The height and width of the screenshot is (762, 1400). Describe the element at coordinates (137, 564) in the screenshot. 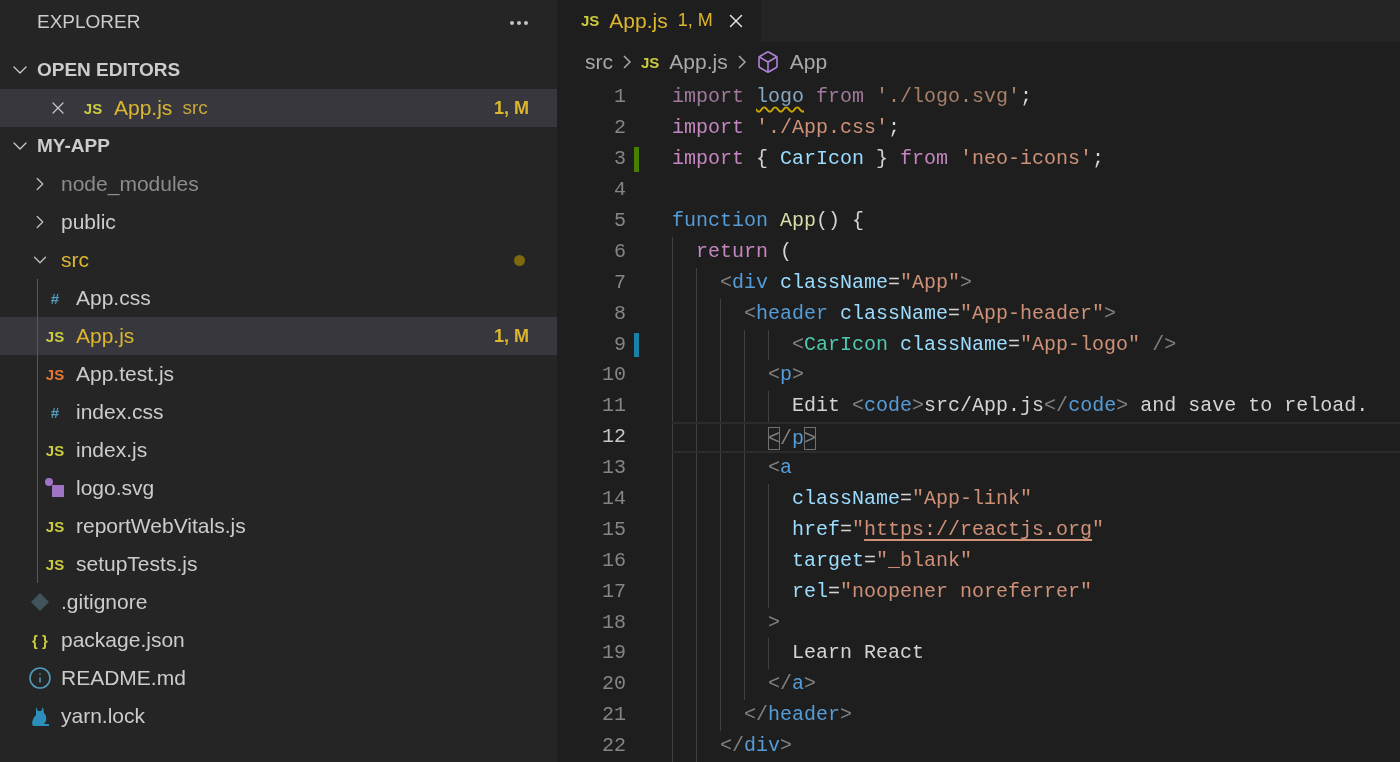

I see `file-name: setupTests.js` at that location.